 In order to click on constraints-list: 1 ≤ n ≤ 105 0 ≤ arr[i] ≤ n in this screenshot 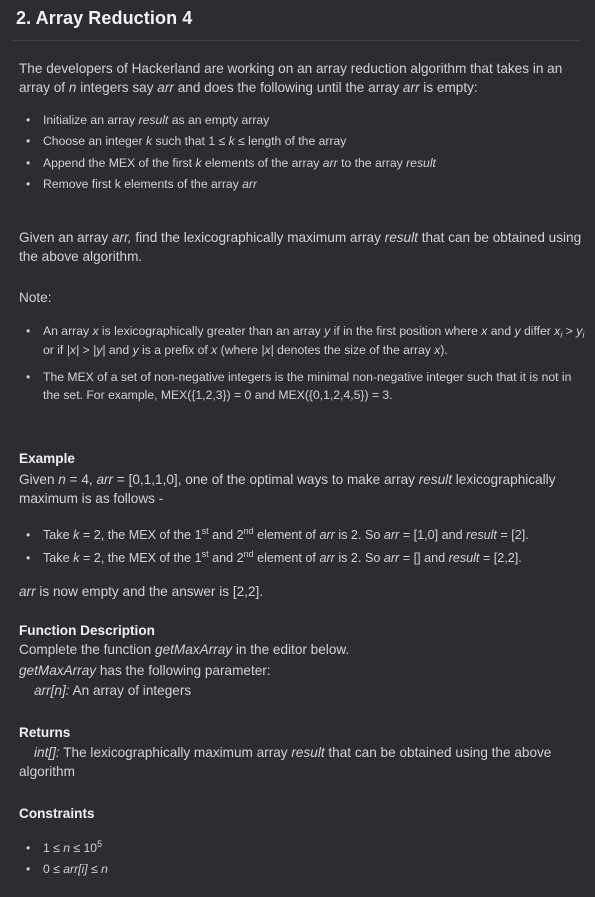, I will do `click(302, 858)`.